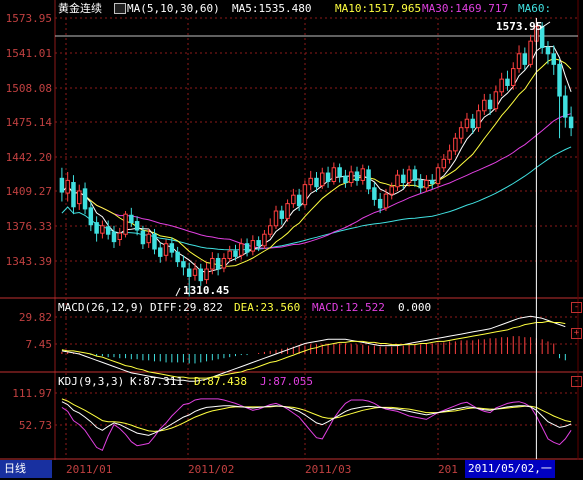 Image resolution: width=583 pixels, height=480 pixels. I want to click on macd-dea-value: DEA:23.560, so click(267, 307).